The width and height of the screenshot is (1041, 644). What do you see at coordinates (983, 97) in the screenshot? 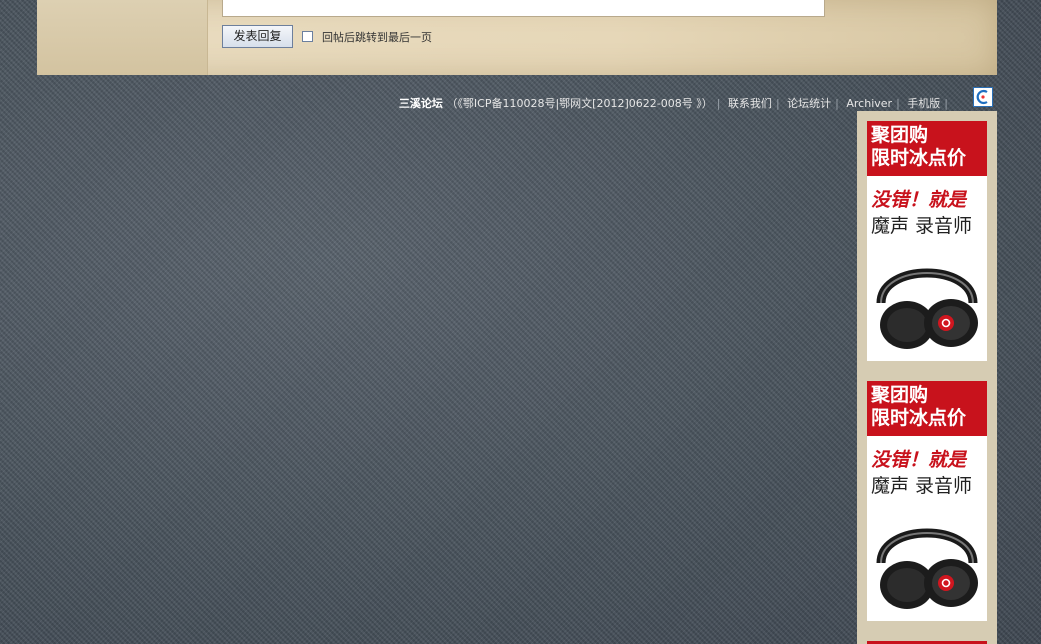
I see `site-logo-icon` at bounding box center [983, 97].